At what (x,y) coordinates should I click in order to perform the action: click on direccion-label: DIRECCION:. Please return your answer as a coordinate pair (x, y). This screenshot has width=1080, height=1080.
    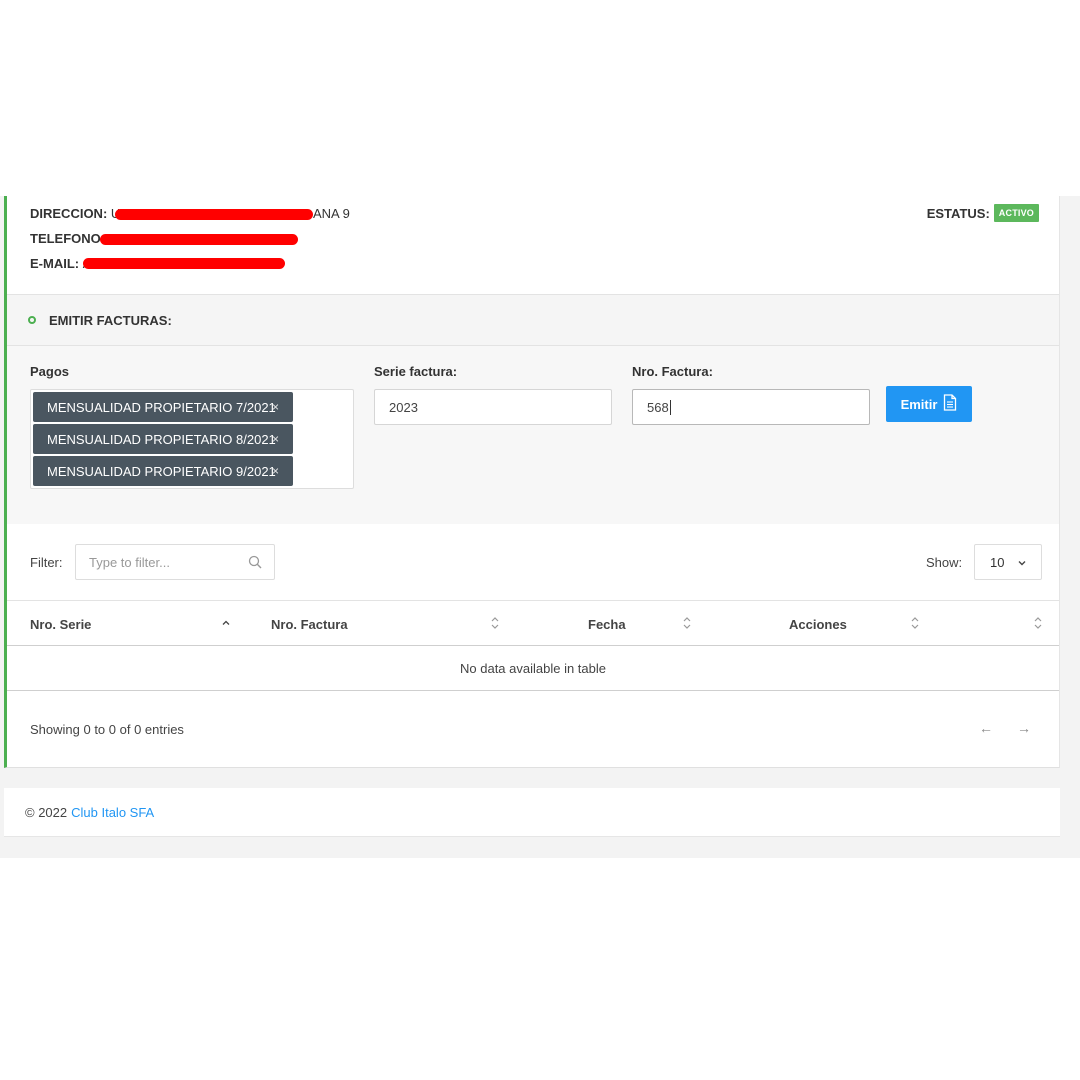
    Looking at the image, I should click on (69, 213).